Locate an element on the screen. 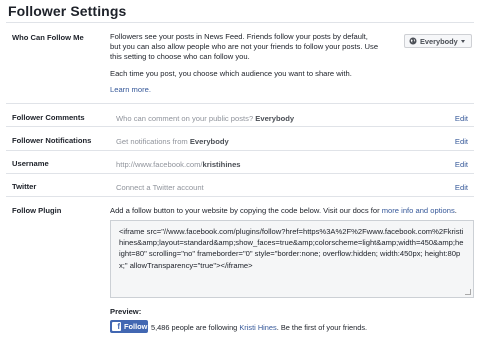 This screenshot has height=342, width=480. follower-notifications-edit-link: Edit is located at coordinates (461, 141).